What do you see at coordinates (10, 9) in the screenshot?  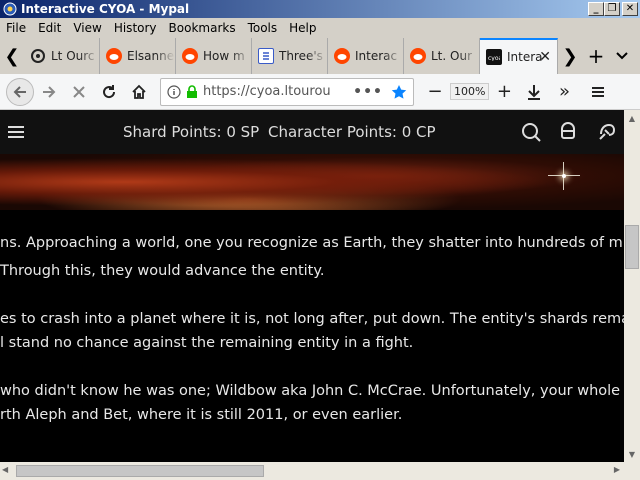 I see `browser-app-icon` at bounding box center [10, 9].